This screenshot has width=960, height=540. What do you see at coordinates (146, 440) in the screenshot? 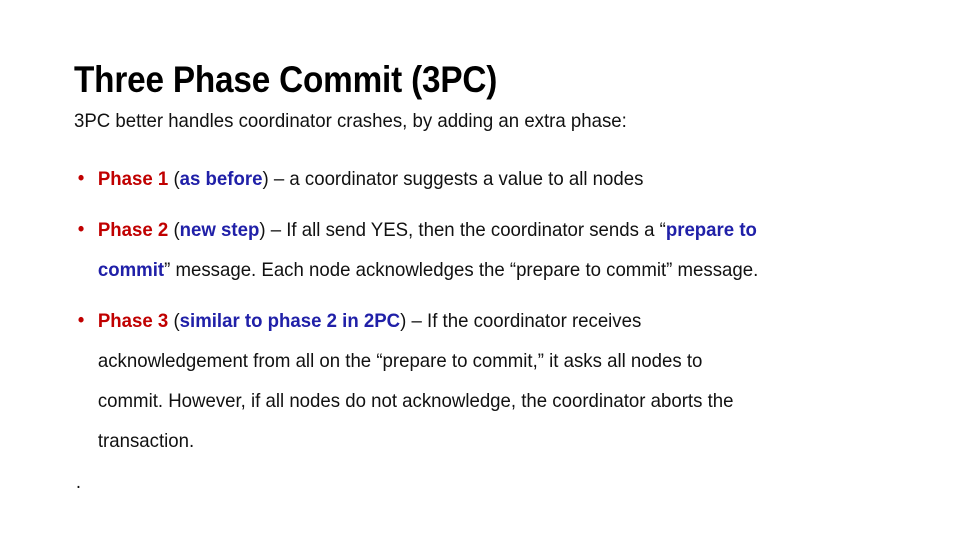
I see `bullet-line-wrap: transaction.` at bounding box center [146, 440].